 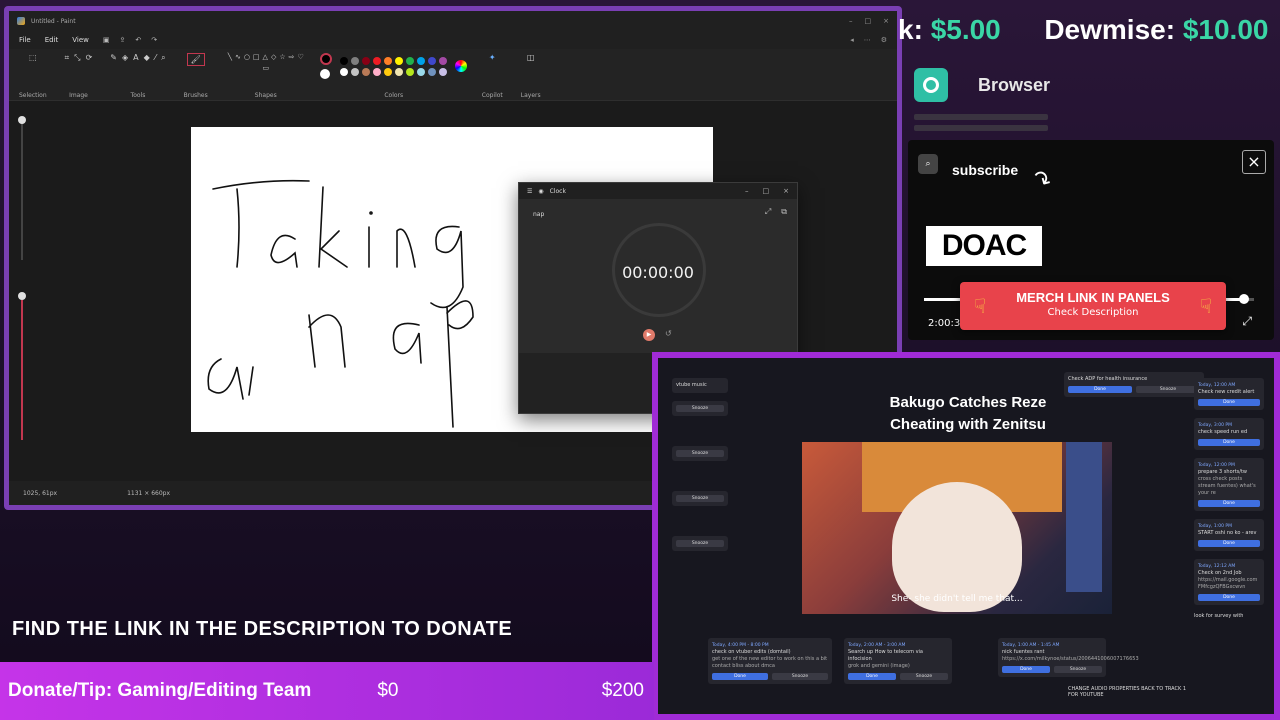 What do you see at coordinates (325, 74) in the screenshot?
I see `secondary-color` at bounding box center [325, 74].